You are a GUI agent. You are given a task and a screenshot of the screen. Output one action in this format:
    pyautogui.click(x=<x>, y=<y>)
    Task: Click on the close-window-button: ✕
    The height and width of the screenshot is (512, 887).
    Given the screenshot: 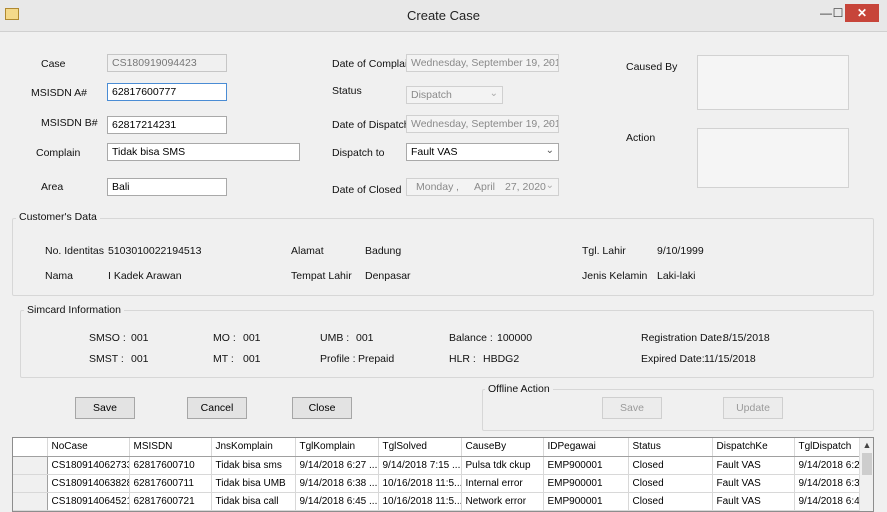 What is the action you would take?
    pyautogui.click(x=862, y=13)
    